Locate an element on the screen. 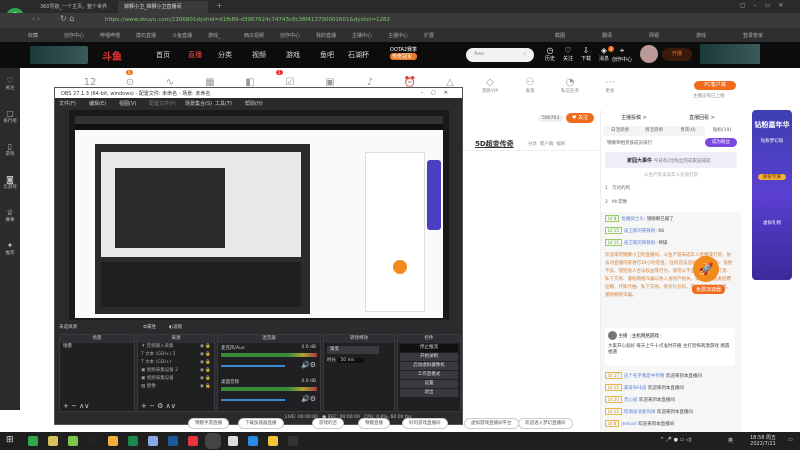  bottom-pill: 游戏的咨 is located at coordinates (328, 423).